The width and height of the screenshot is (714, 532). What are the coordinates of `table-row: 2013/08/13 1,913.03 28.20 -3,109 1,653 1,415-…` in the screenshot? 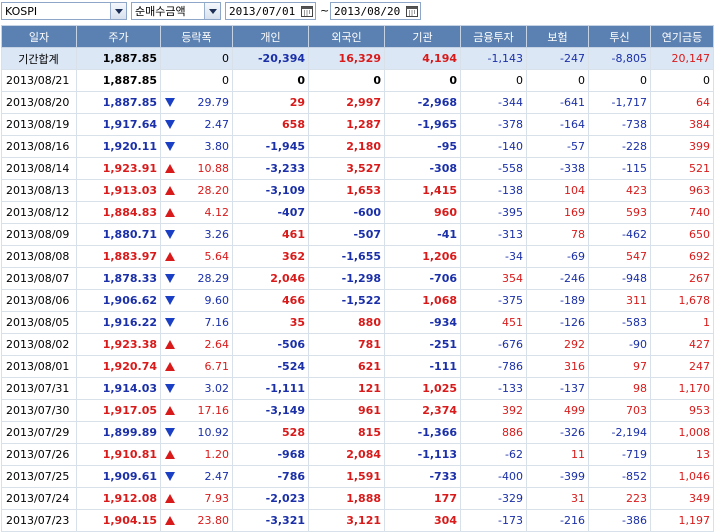 It's located at (357, 190).